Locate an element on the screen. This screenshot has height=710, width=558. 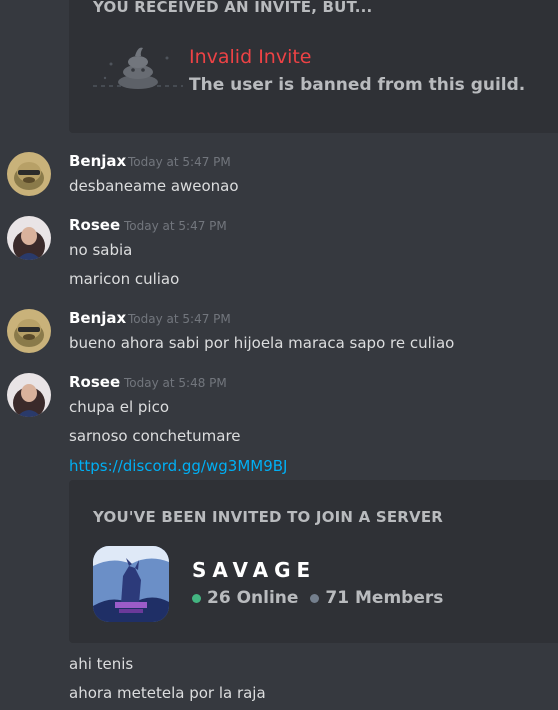
online-count: 26 Online is located at coordinates (253, 598).